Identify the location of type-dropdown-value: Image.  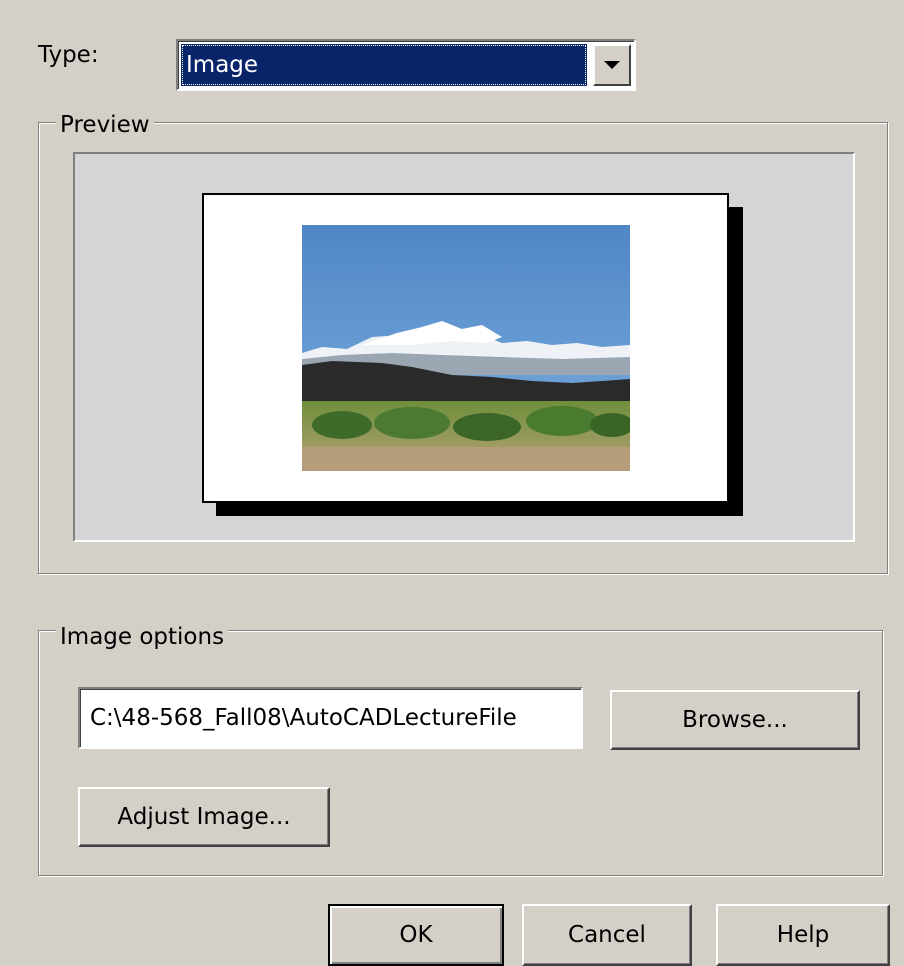
(384, 65).